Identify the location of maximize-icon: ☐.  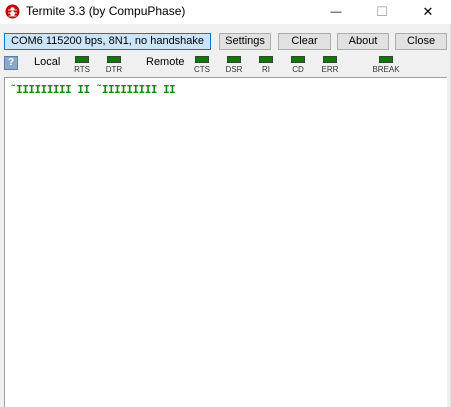
(382, 11).